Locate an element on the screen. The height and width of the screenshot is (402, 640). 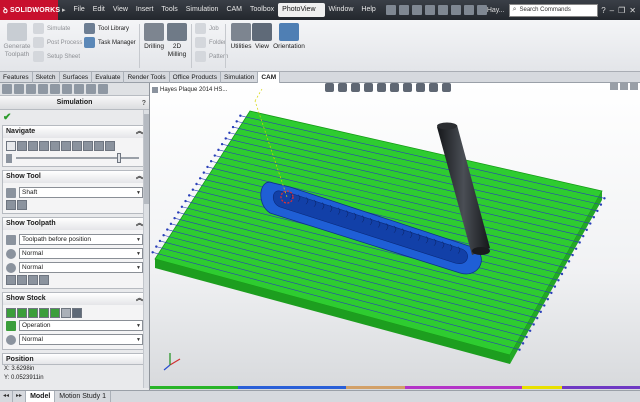
task-manager-button: Task Manager is located at coordinates (110, 42).